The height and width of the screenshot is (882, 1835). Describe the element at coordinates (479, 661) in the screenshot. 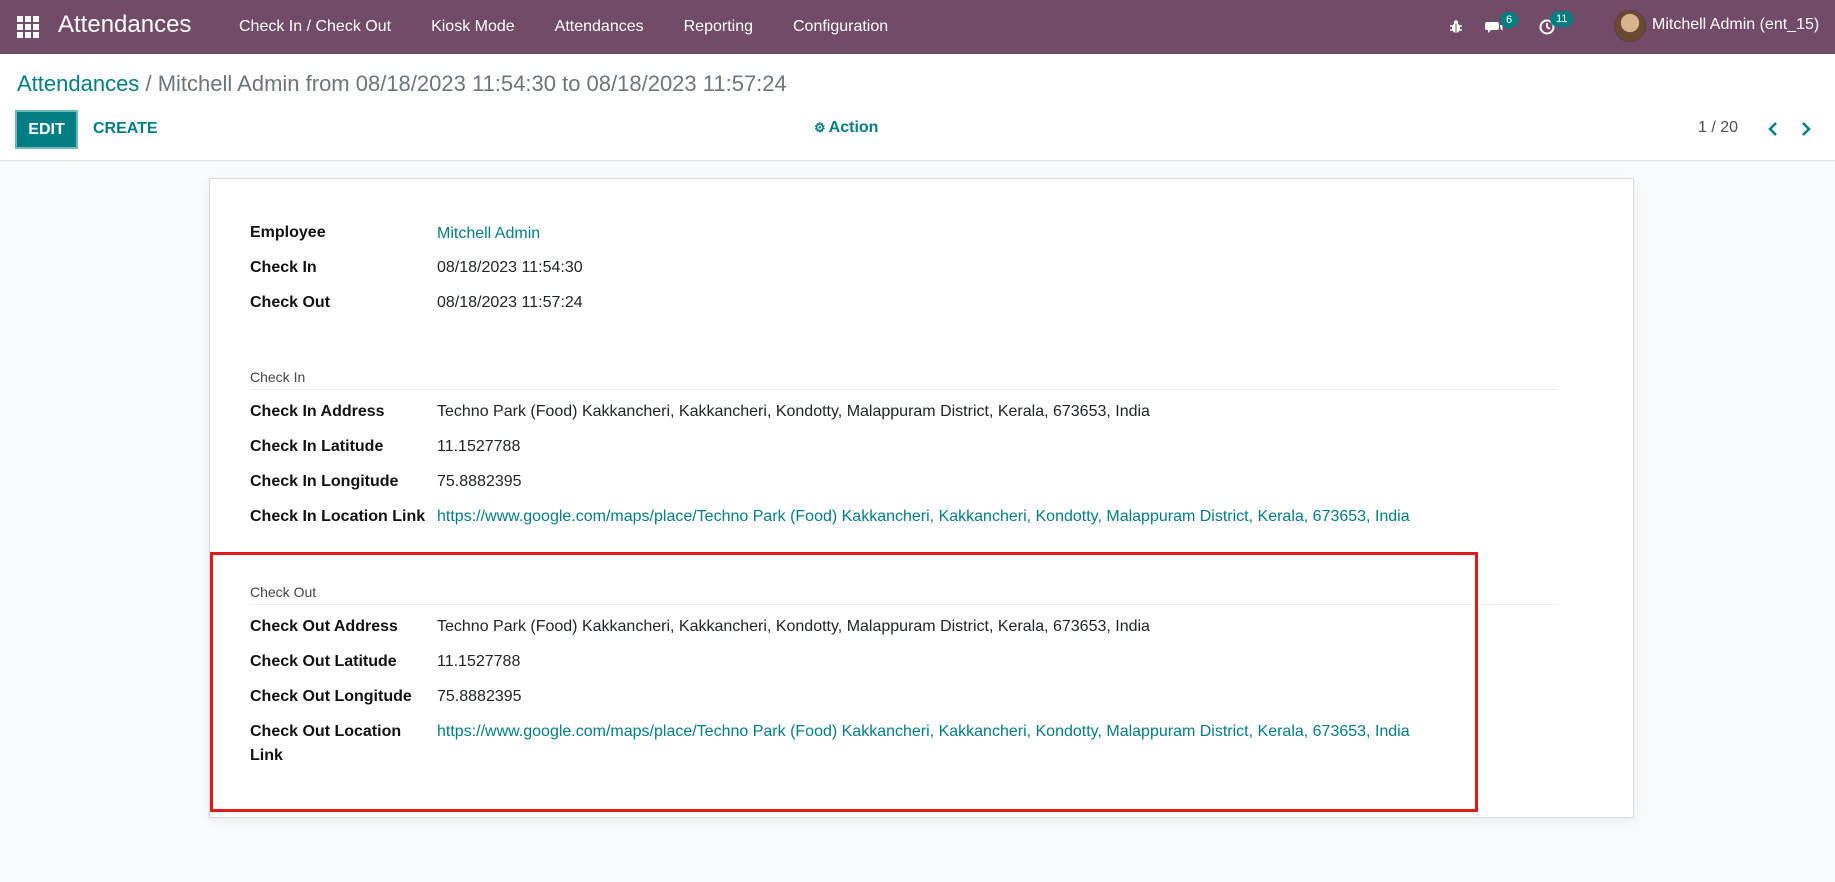

I see `check-out-latitude-value: 11.1527788` at that location.